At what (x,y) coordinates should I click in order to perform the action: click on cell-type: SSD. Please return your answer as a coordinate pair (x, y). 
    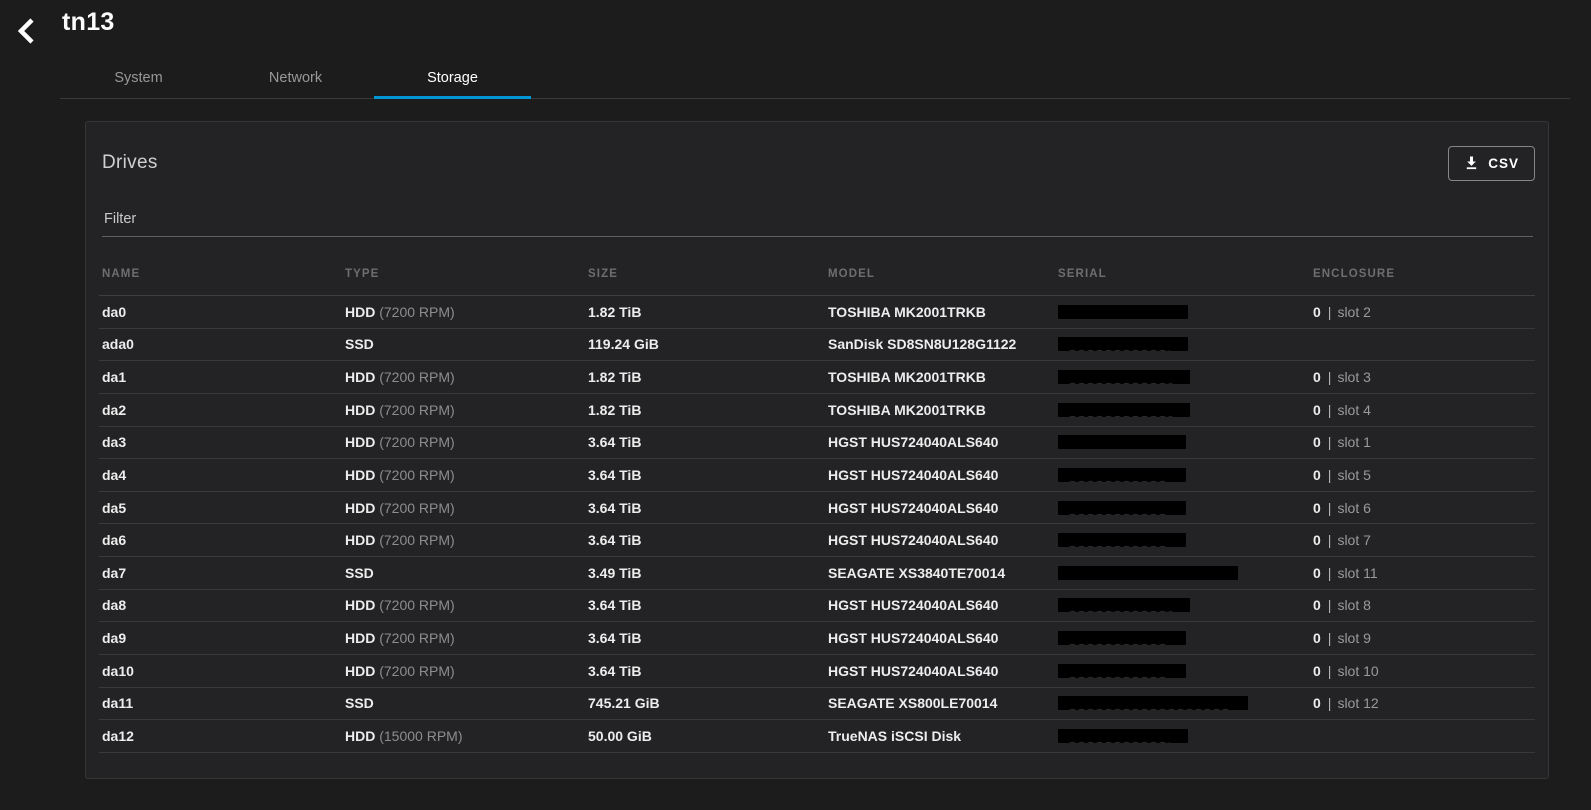
    Looking at the image, I should click on (463, 573).